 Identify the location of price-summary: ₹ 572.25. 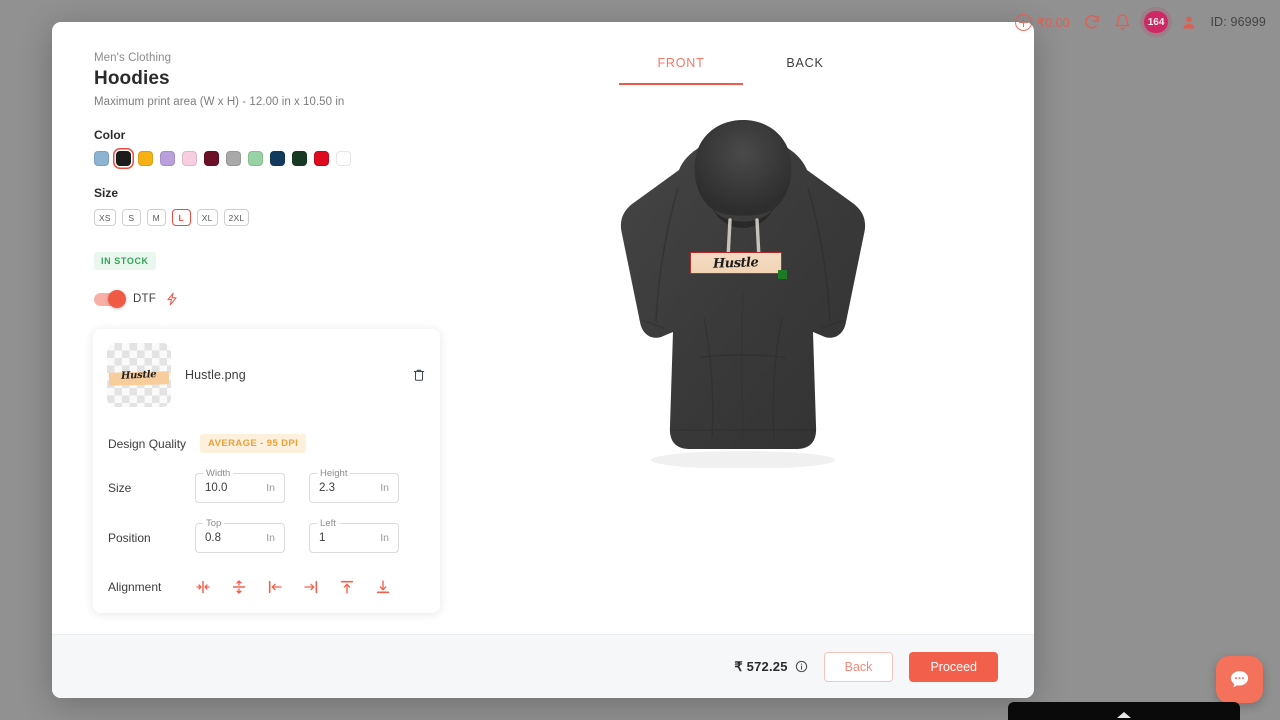
(770, 667).